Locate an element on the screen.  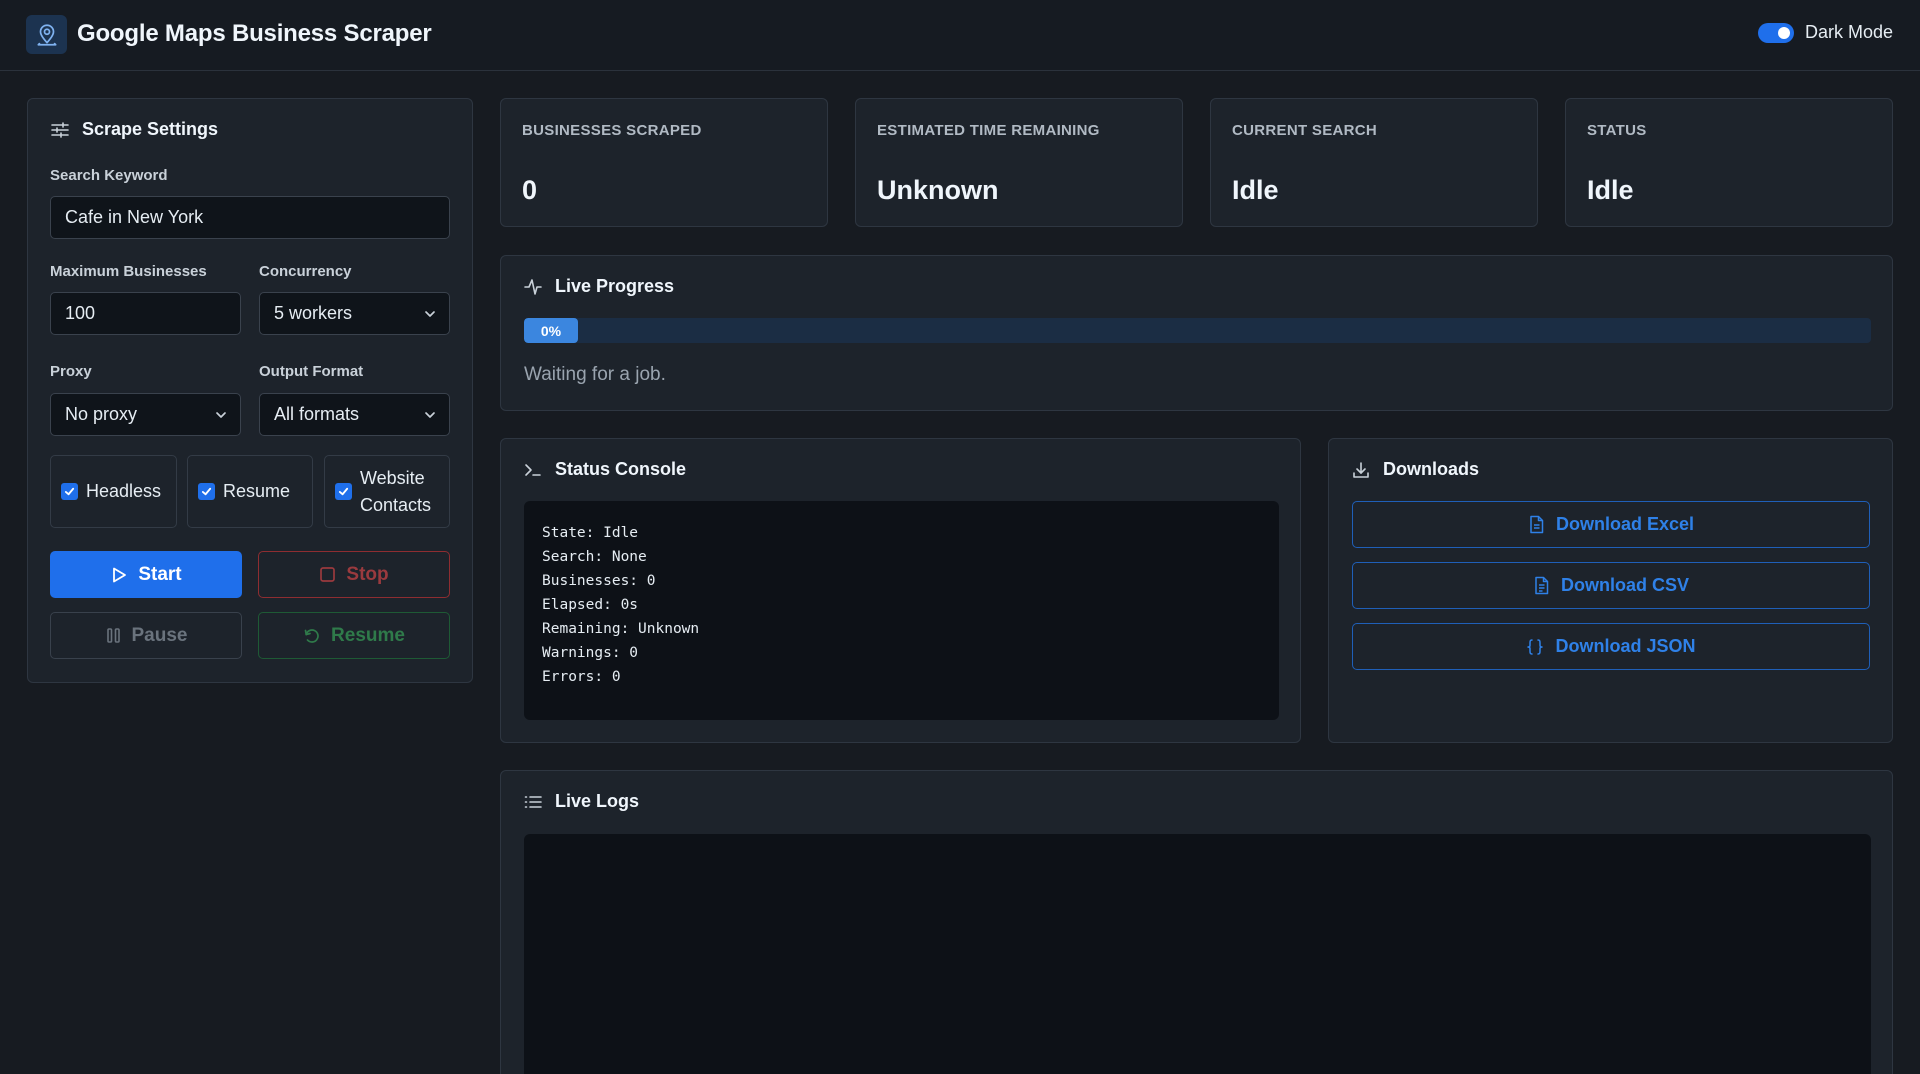
time-remaining-value: Unknown is located at coordinates (938, 190).